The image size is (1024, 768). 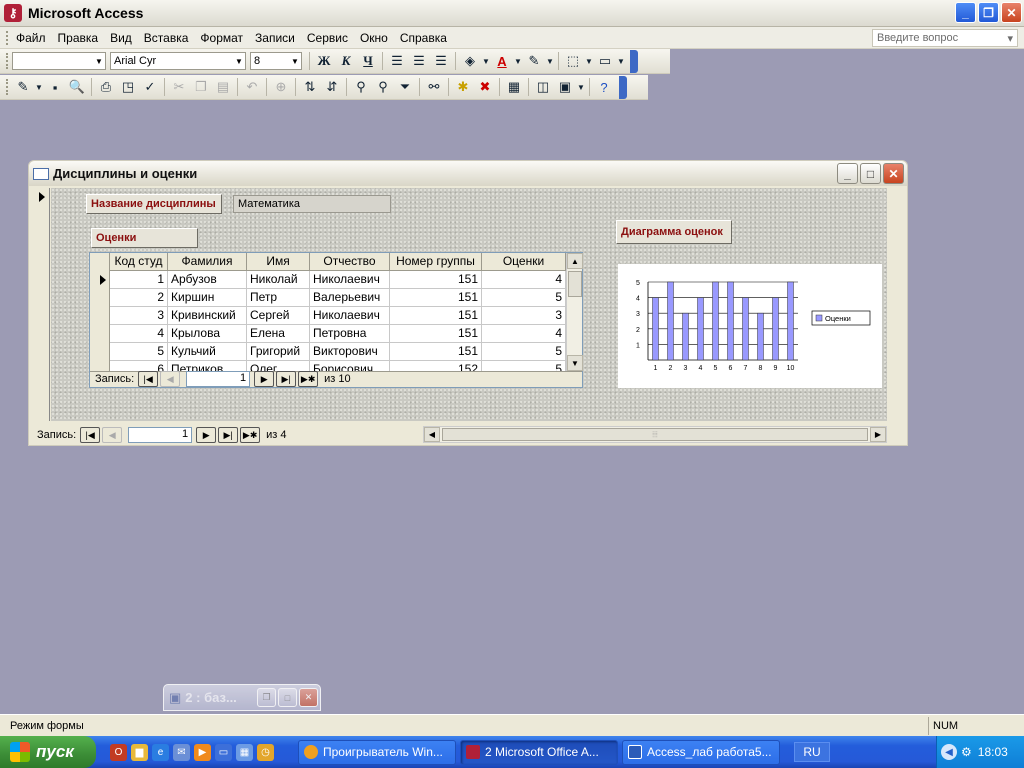 What do you see at coordinates (244, 752) in the screenshot?
I see `calculator-icon: ▦` at bounding box center [244, 752].